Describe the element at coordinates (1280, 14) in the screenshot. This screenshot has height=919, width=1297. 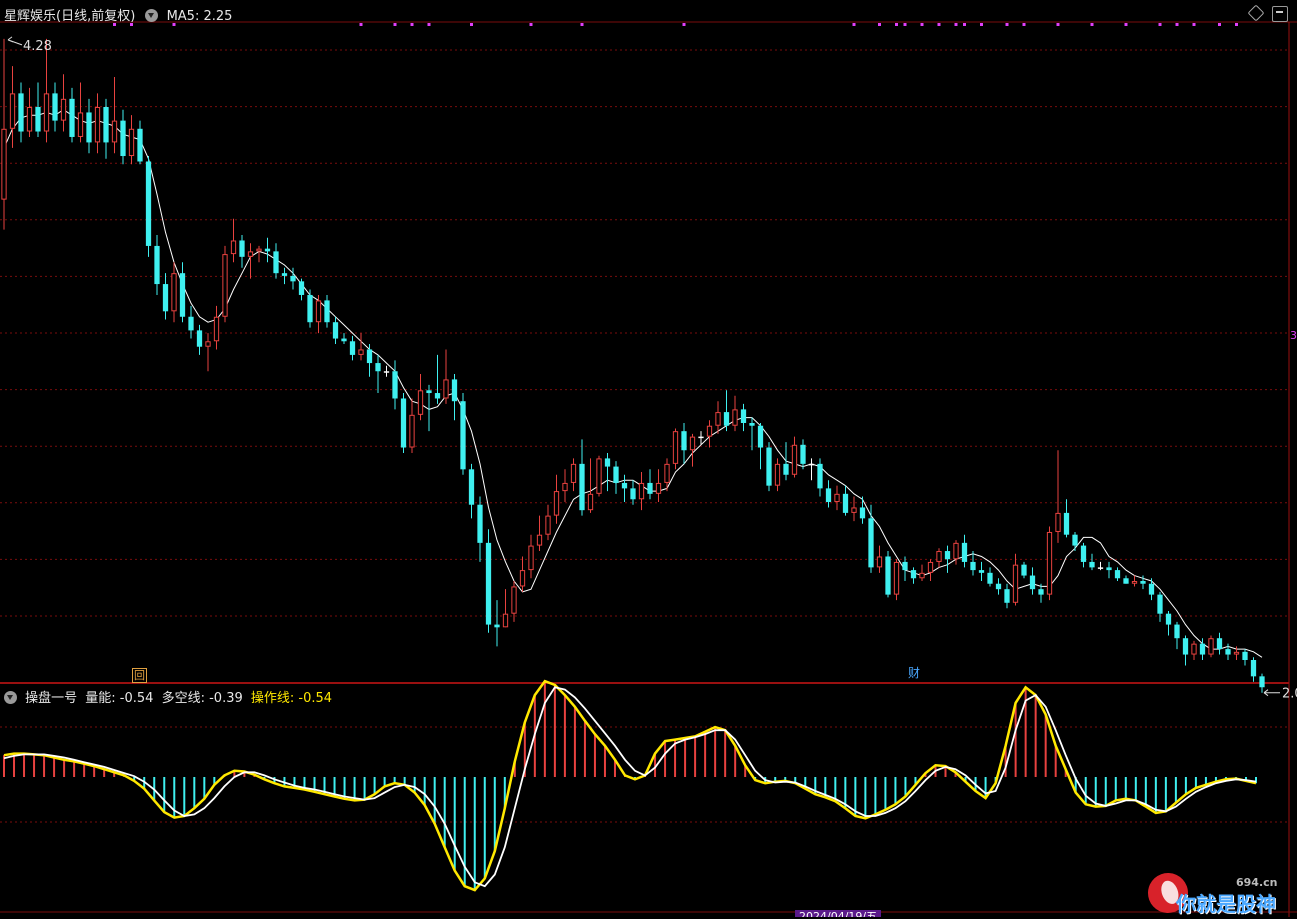
I see `window-restore-icon` at that location.